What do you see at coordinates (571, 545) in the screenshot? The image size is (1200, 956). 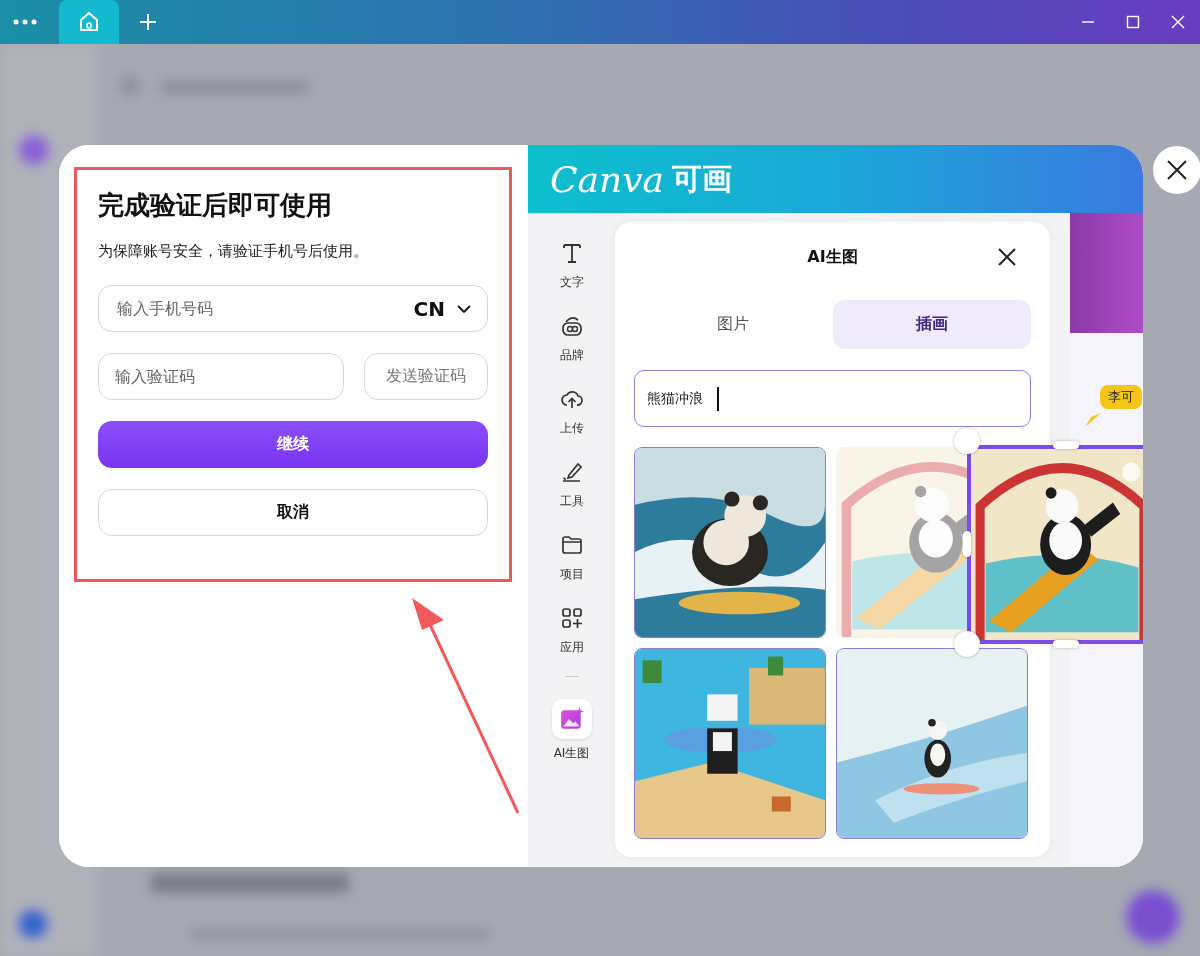 I see `folder-icon` at bounding box center [571, 545].